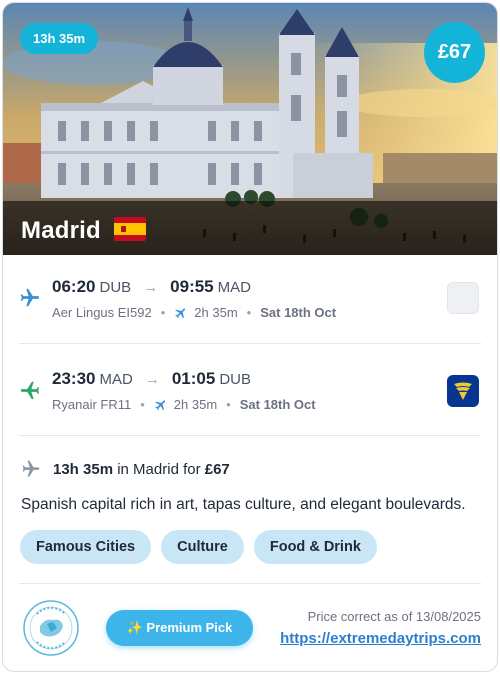  I want to click on departure-airport: MAD, so click(116, 379).